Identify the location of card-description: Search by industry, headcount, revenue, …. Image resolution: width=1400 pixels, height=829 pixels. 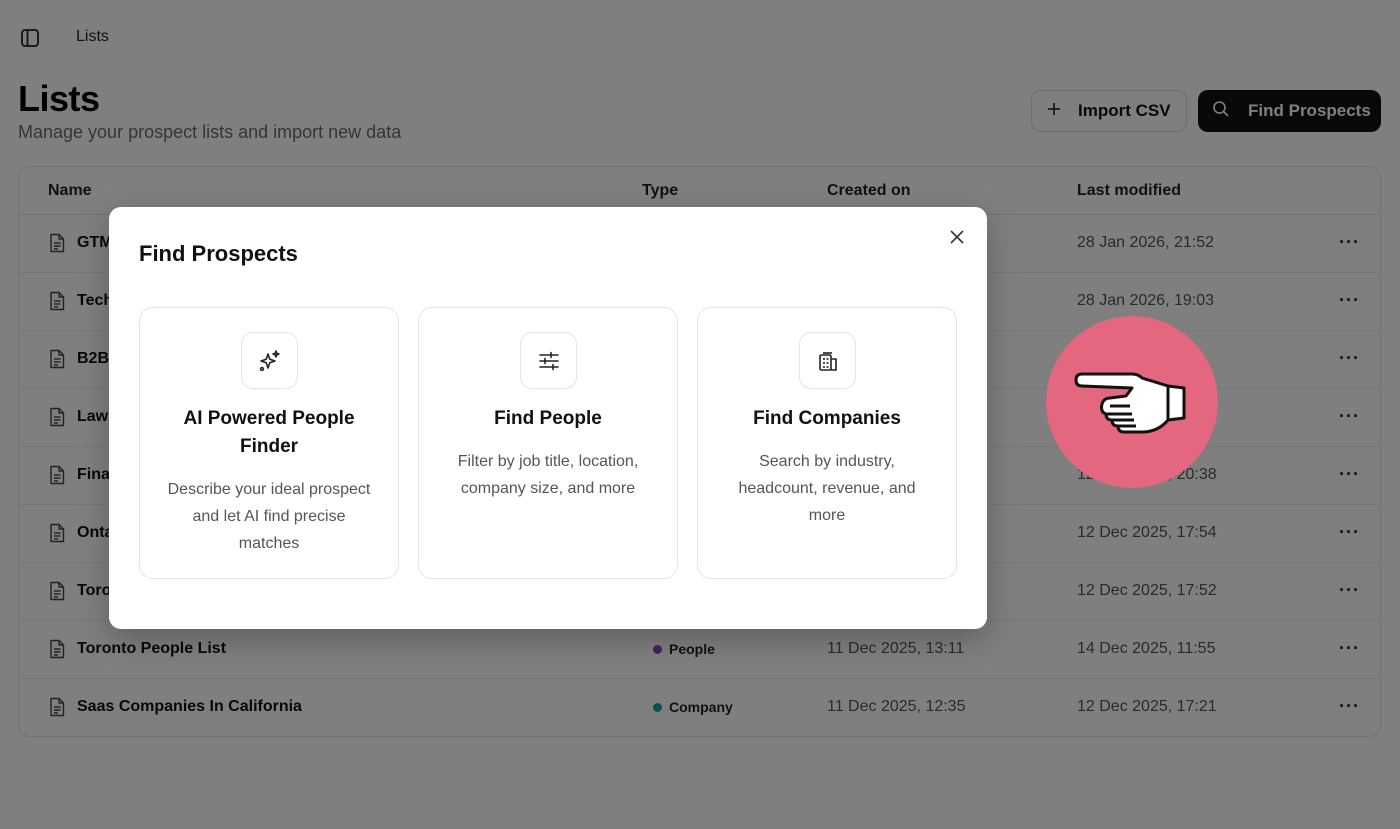
(827, 488).